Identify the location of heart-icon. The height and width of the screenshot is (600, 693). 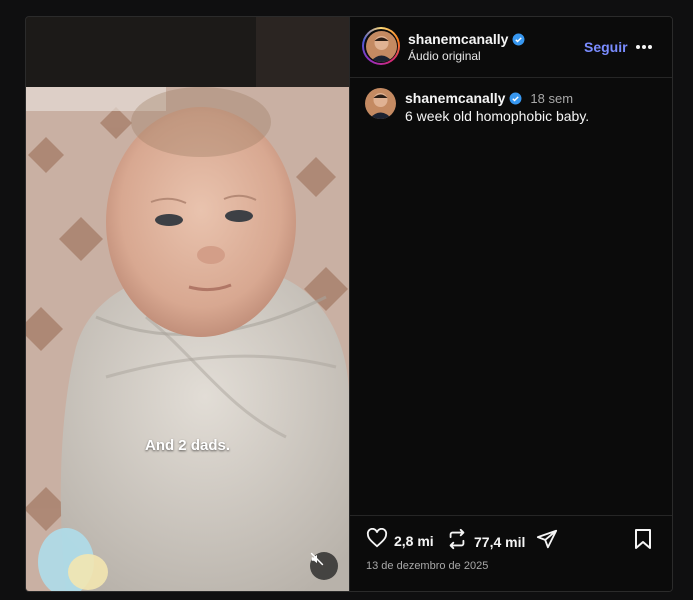
(377, 540).